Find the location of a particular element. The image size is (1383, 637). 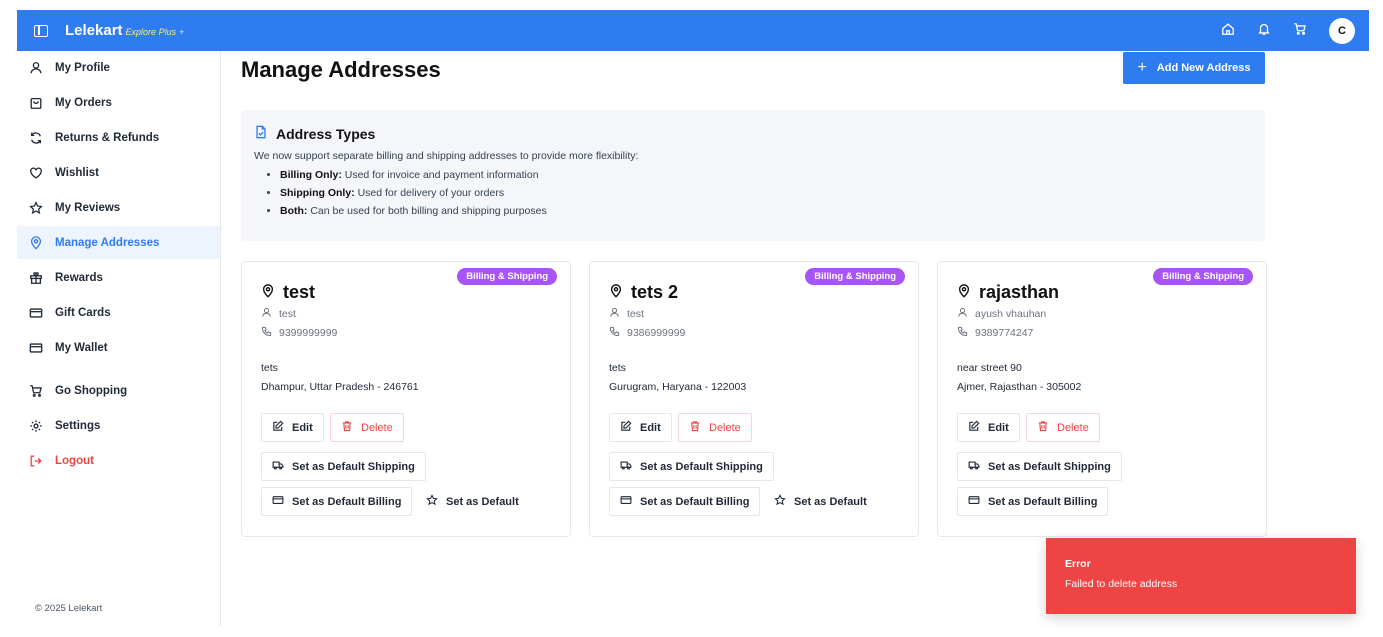

contact-phone: 9389774247 is located at coordinates (995, 333).